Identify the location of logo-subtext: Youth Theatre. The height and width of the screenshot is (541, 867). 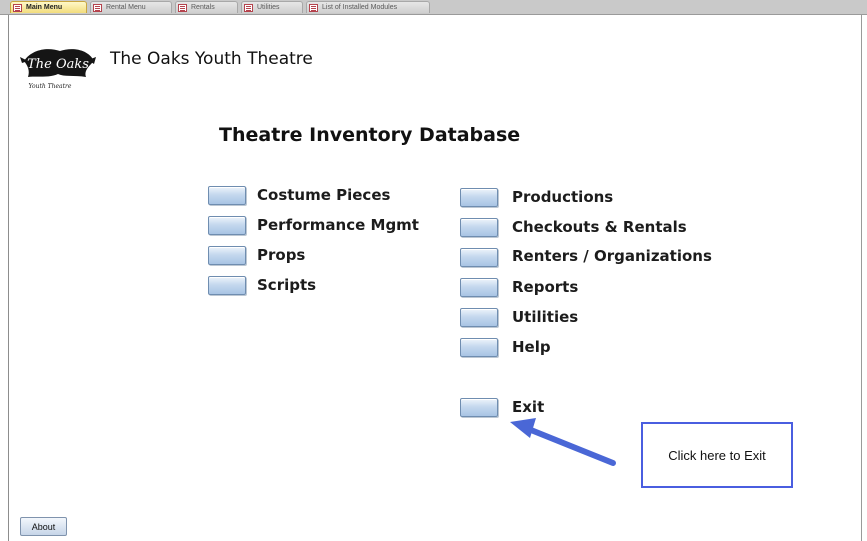
(50, 86).